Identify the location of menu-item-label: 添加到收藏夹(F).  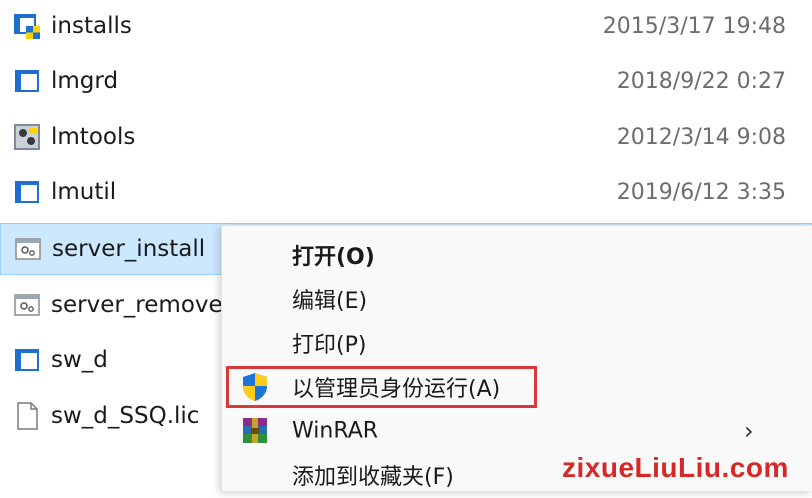
(373, 477).